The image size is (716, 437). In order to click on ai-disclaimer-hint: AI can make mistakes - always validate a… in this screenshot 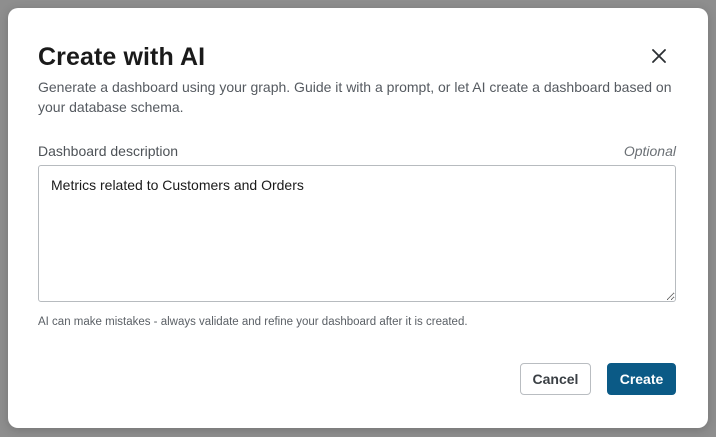, I will do `click(253, 322)`.